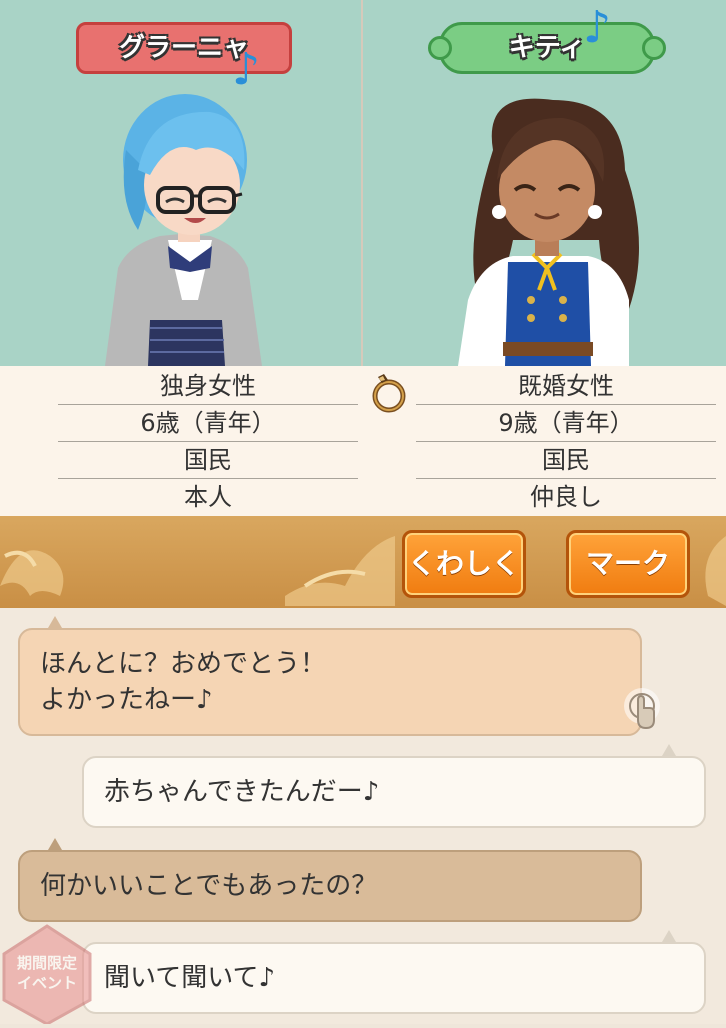 This screenshot has height=1028, width=726. What do you see at coordinates (190, 978) in the screenshot?
I see `message-text: 聞いて聞いて♪` at bounding box center [190, 978].